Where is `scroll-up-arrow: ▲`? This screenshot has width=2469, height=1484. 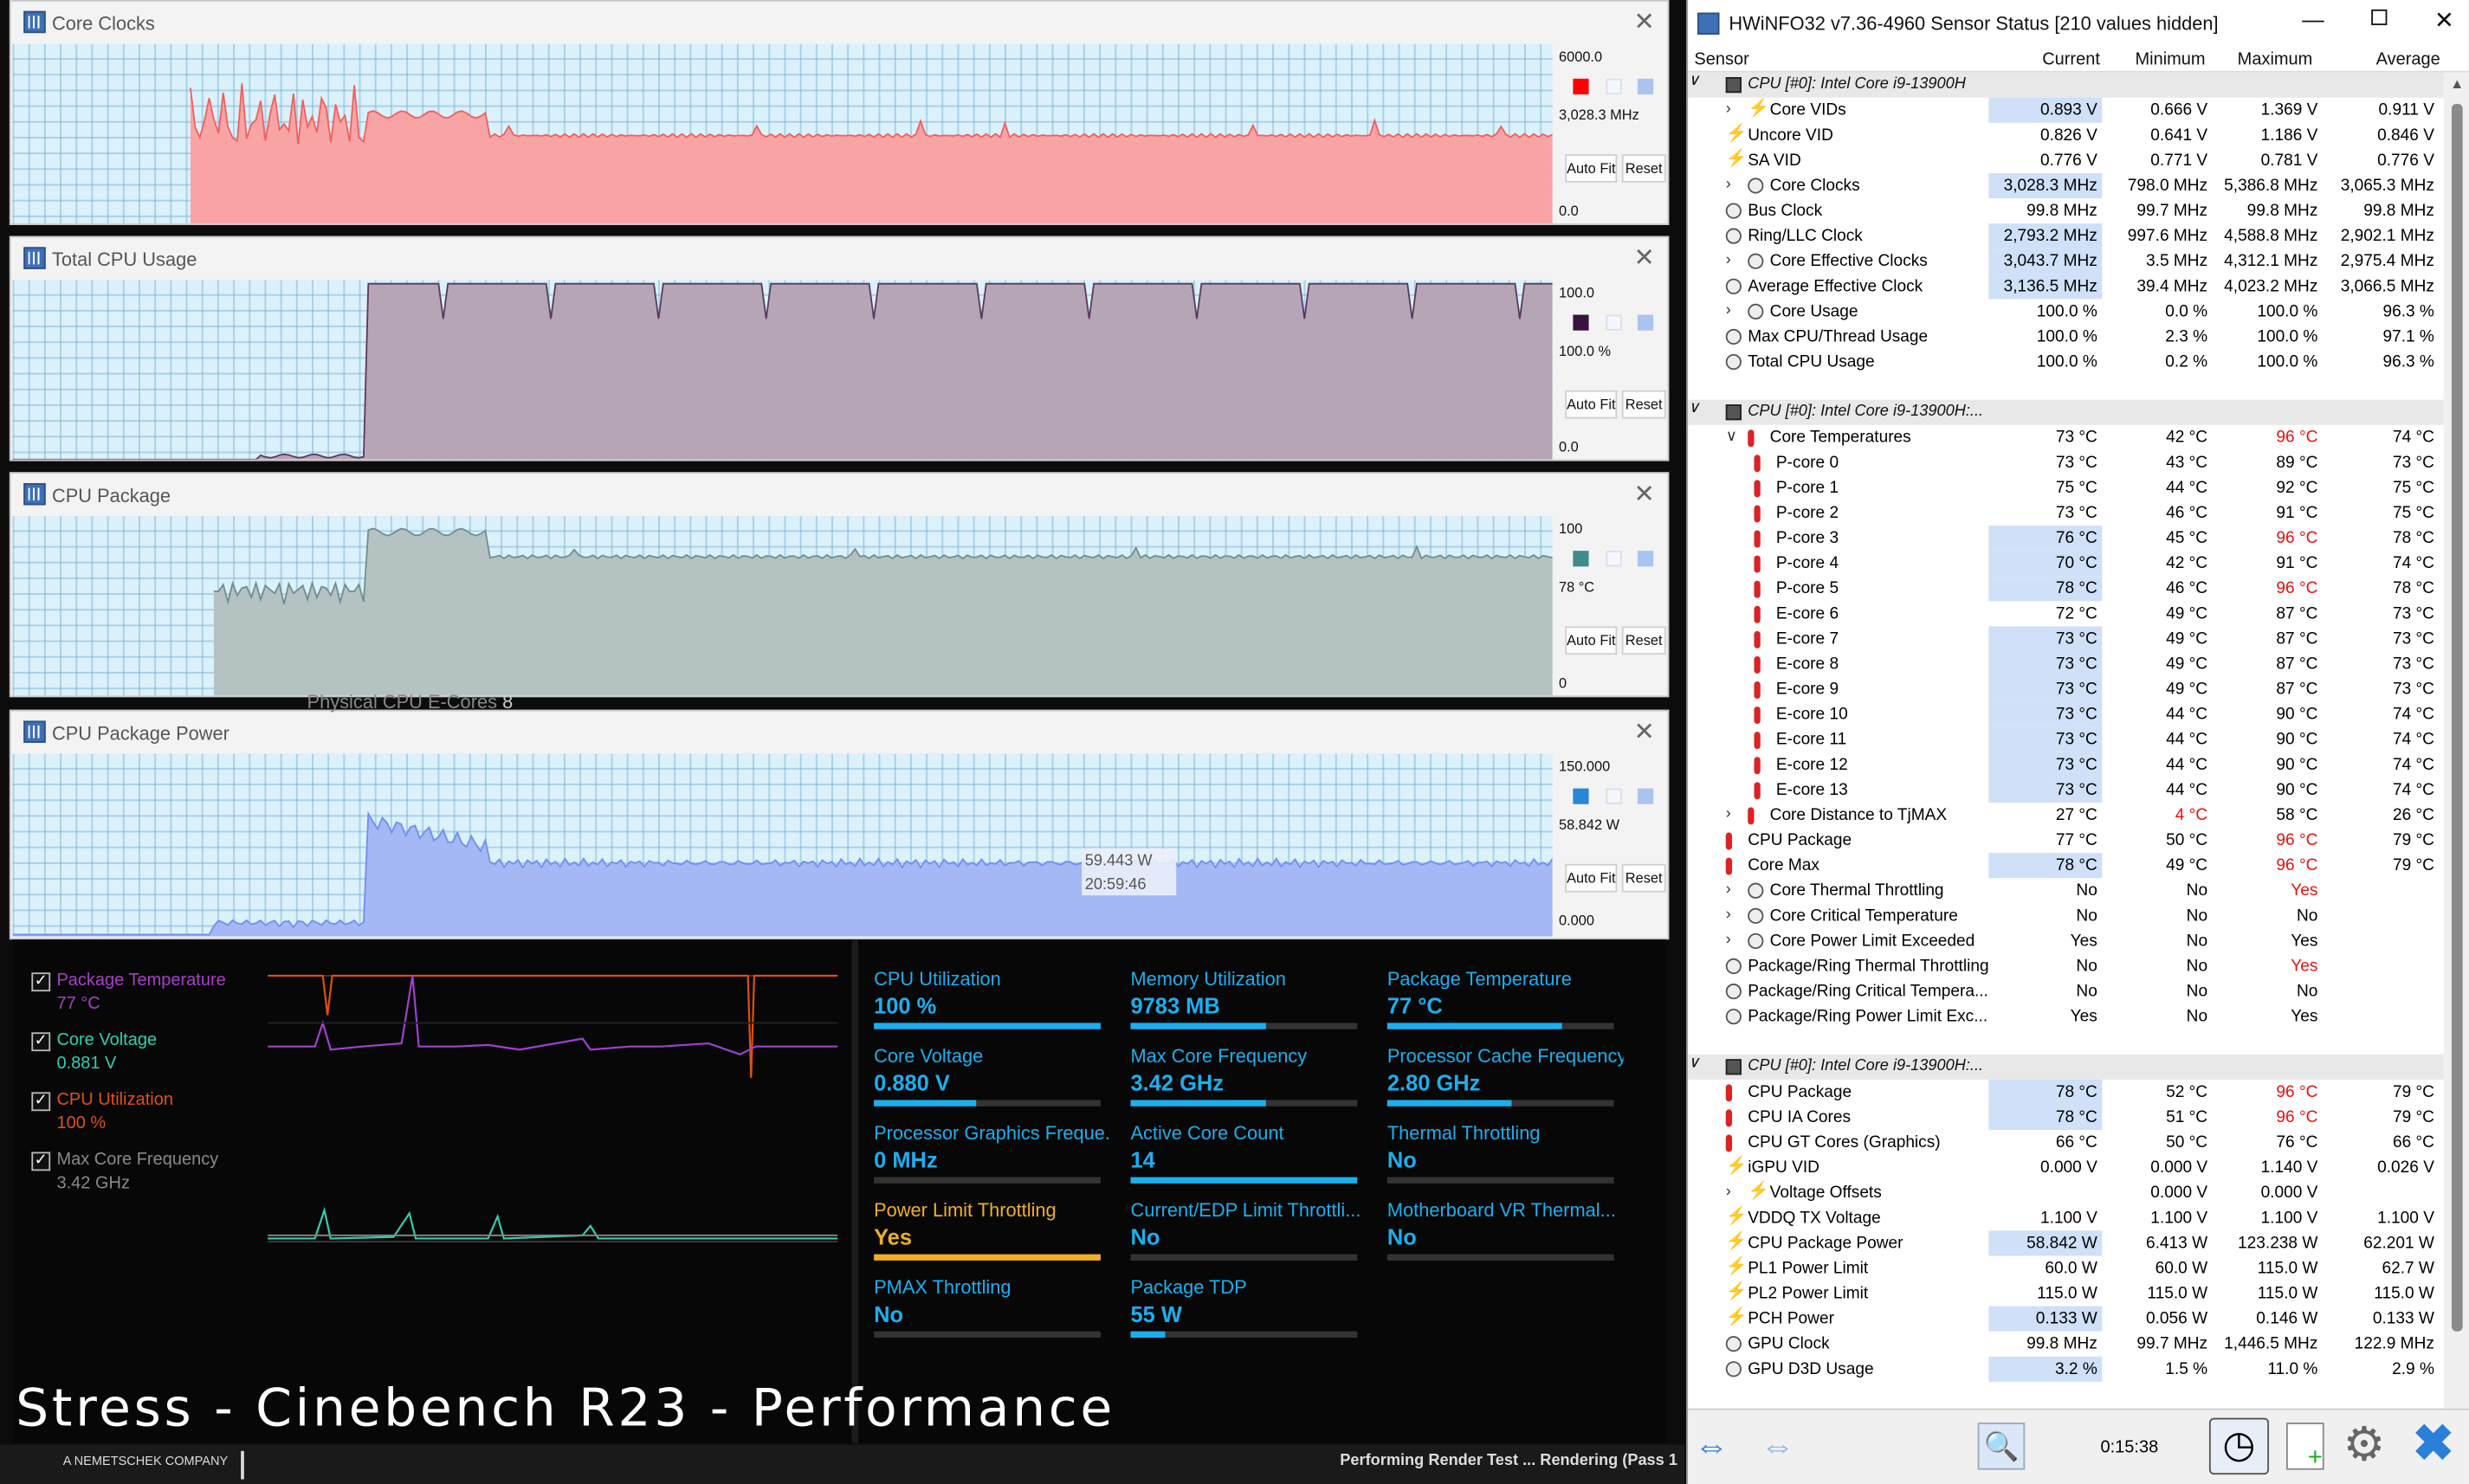 scroll-up-arrow: ▲ is located at coordinates (2457, 83).